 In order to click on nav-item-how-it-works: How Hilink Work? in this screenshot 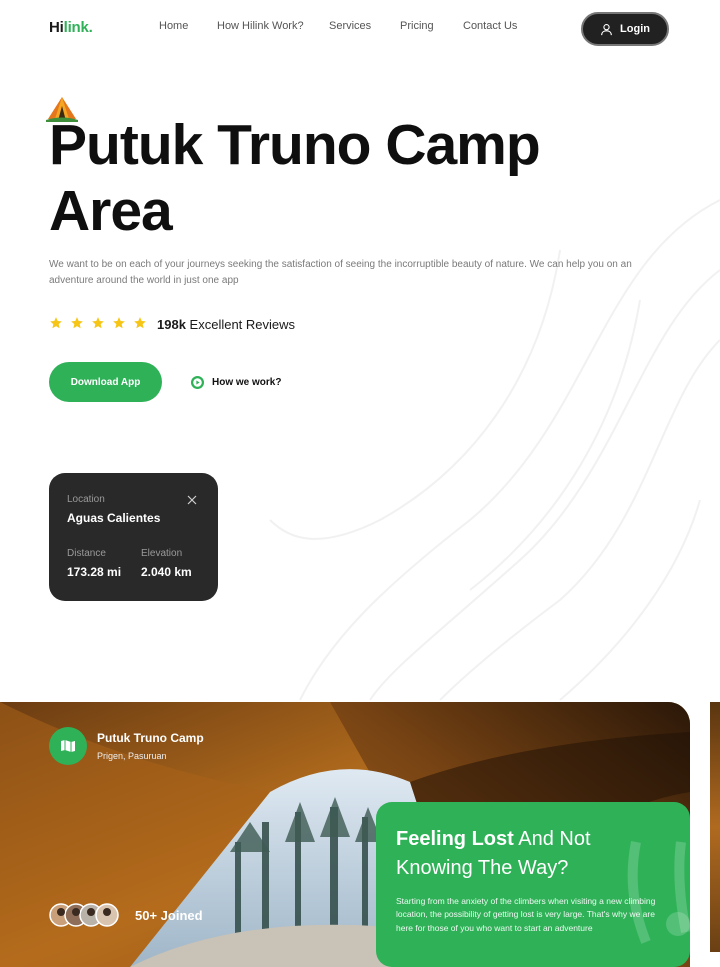, I will do `click(260, 26)`.